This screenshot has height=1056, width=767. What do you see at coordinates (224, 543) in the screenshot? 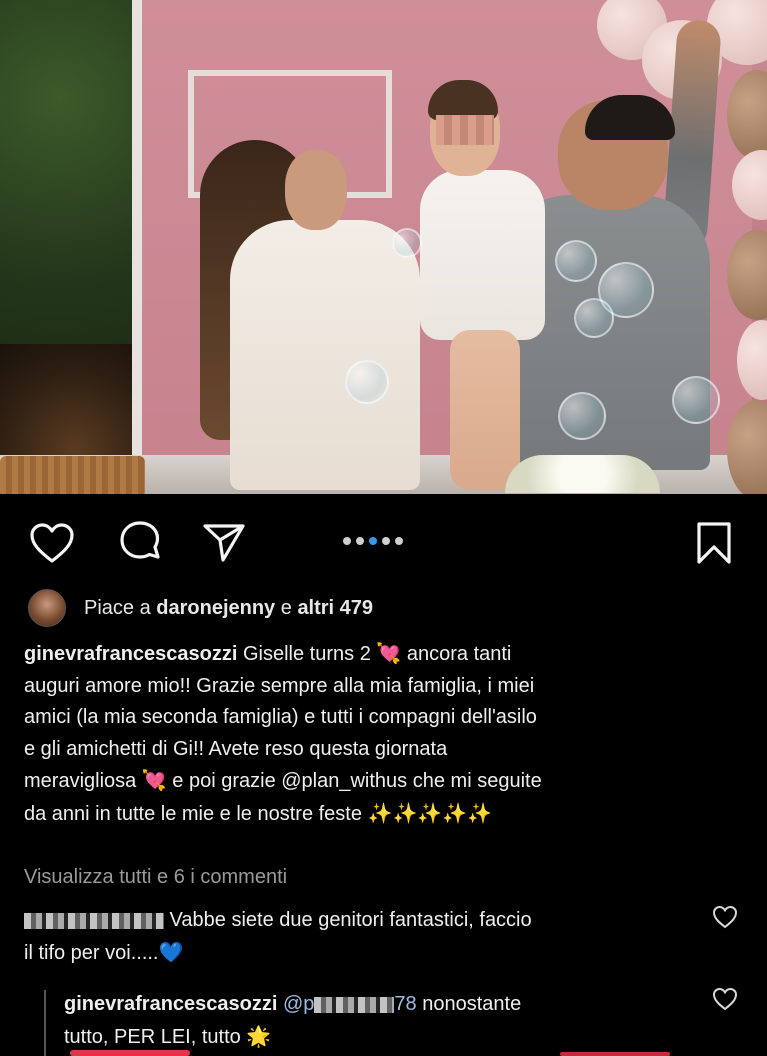
I see `paper-plane-icon` at bounding box center [224, 543].